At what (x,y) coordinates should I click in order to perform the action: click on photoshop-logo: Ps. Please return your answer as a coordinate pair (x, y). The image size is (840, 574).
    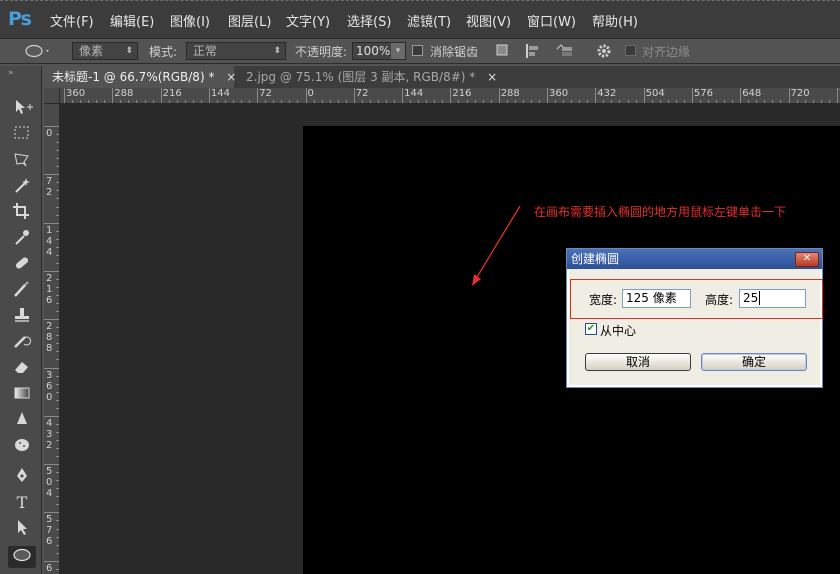
    Looking at the image, I should click on (20, 19).